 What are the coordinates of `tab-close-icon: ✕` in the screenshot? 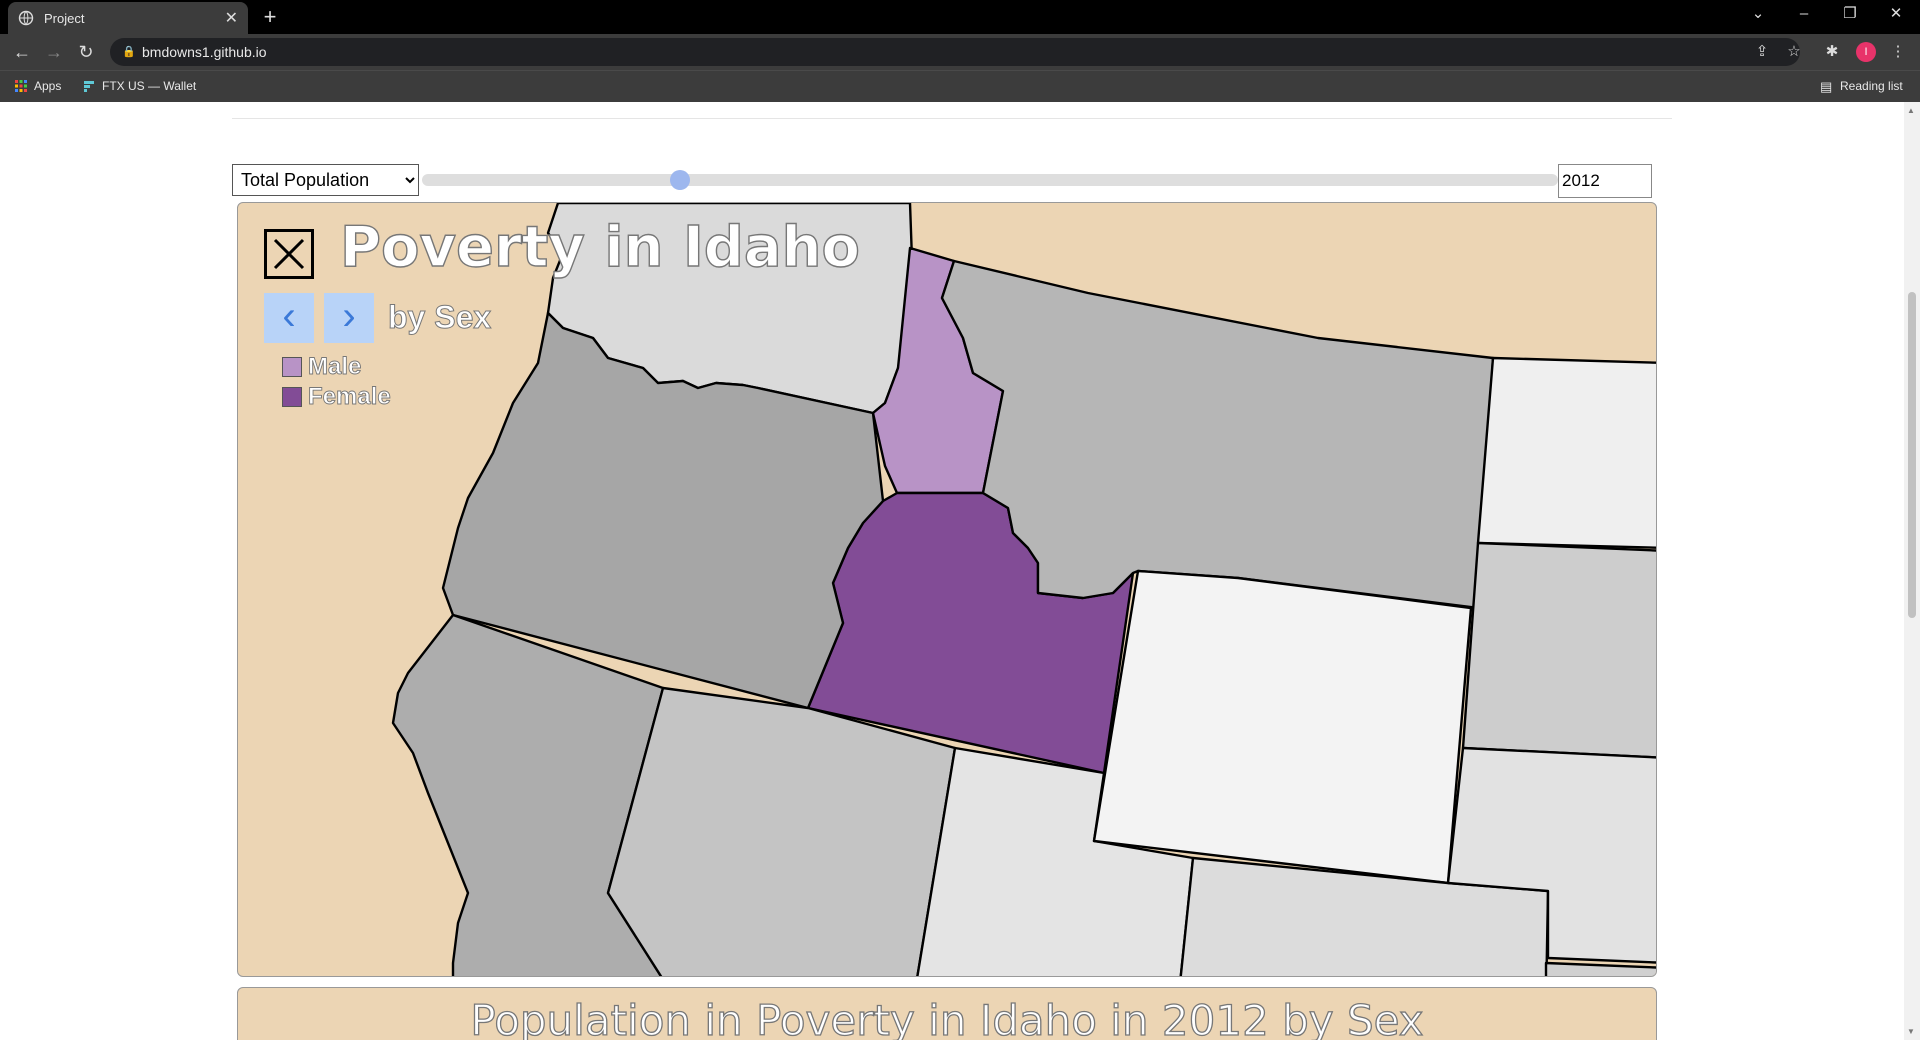 It's located at (231, 18).